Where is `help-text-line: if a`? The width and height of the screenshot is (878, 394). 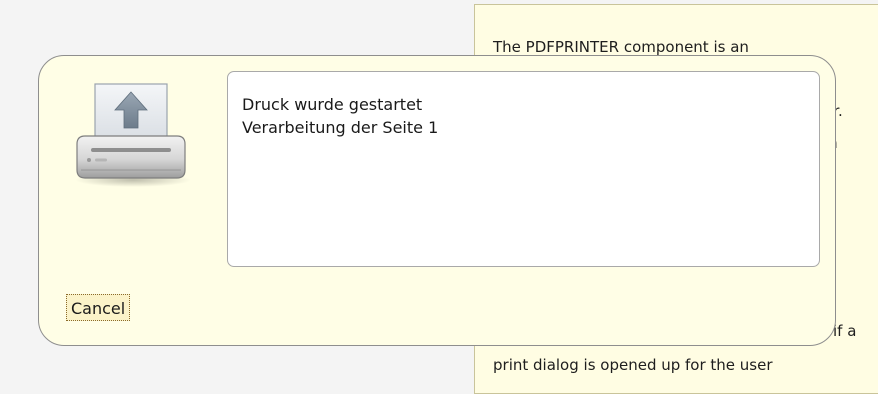
help-text-line: if a is located at coordinates (845, 331).